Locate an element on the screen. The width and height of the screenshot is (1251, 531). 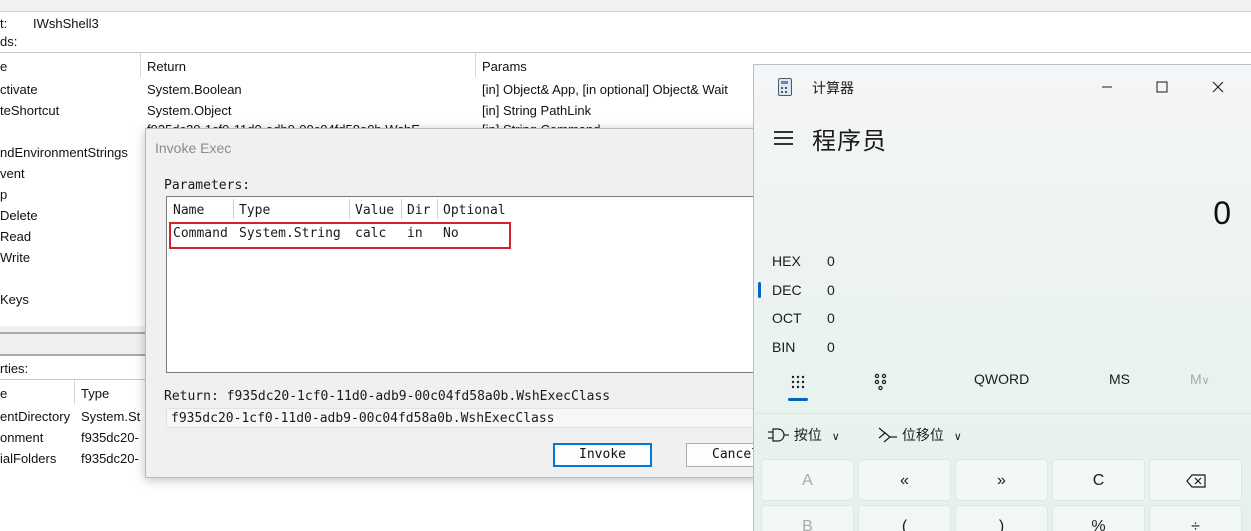
calculator-title: 计算器 is located at coordinates (833, 88).